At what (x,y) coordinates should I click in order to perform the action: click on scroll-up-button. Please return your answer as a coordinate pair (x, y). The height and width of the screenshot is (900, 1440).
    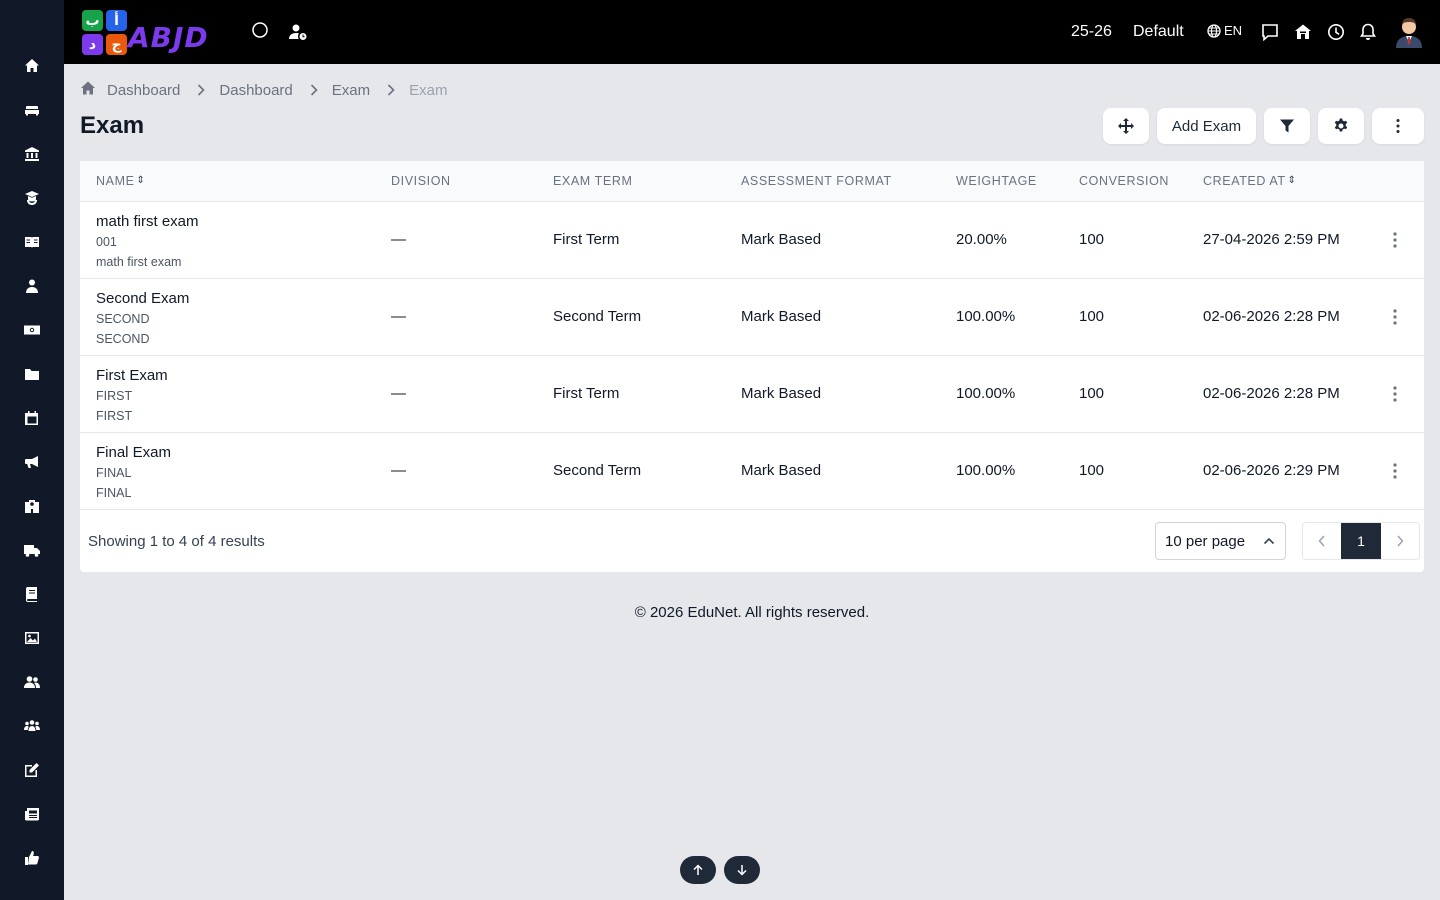
    Looking at the image, I should click on (698, 870).